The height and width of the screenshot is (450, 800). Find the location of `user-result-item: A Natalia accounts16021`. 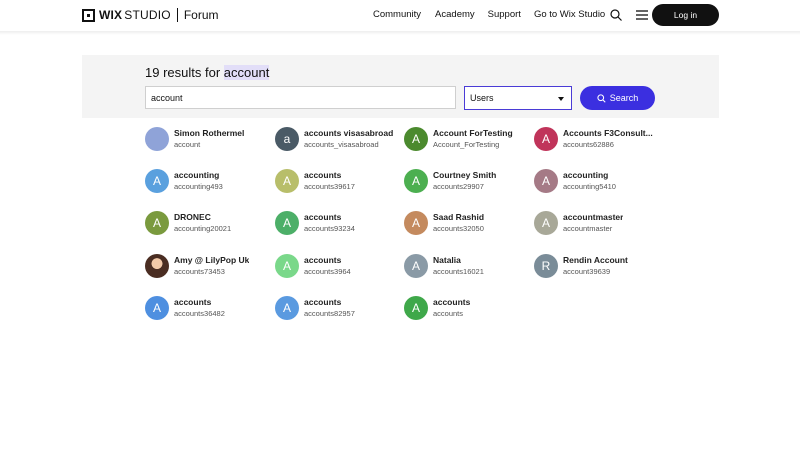

user-result-item: A Natalia accounts16021 is located at coordinates (468, 266).